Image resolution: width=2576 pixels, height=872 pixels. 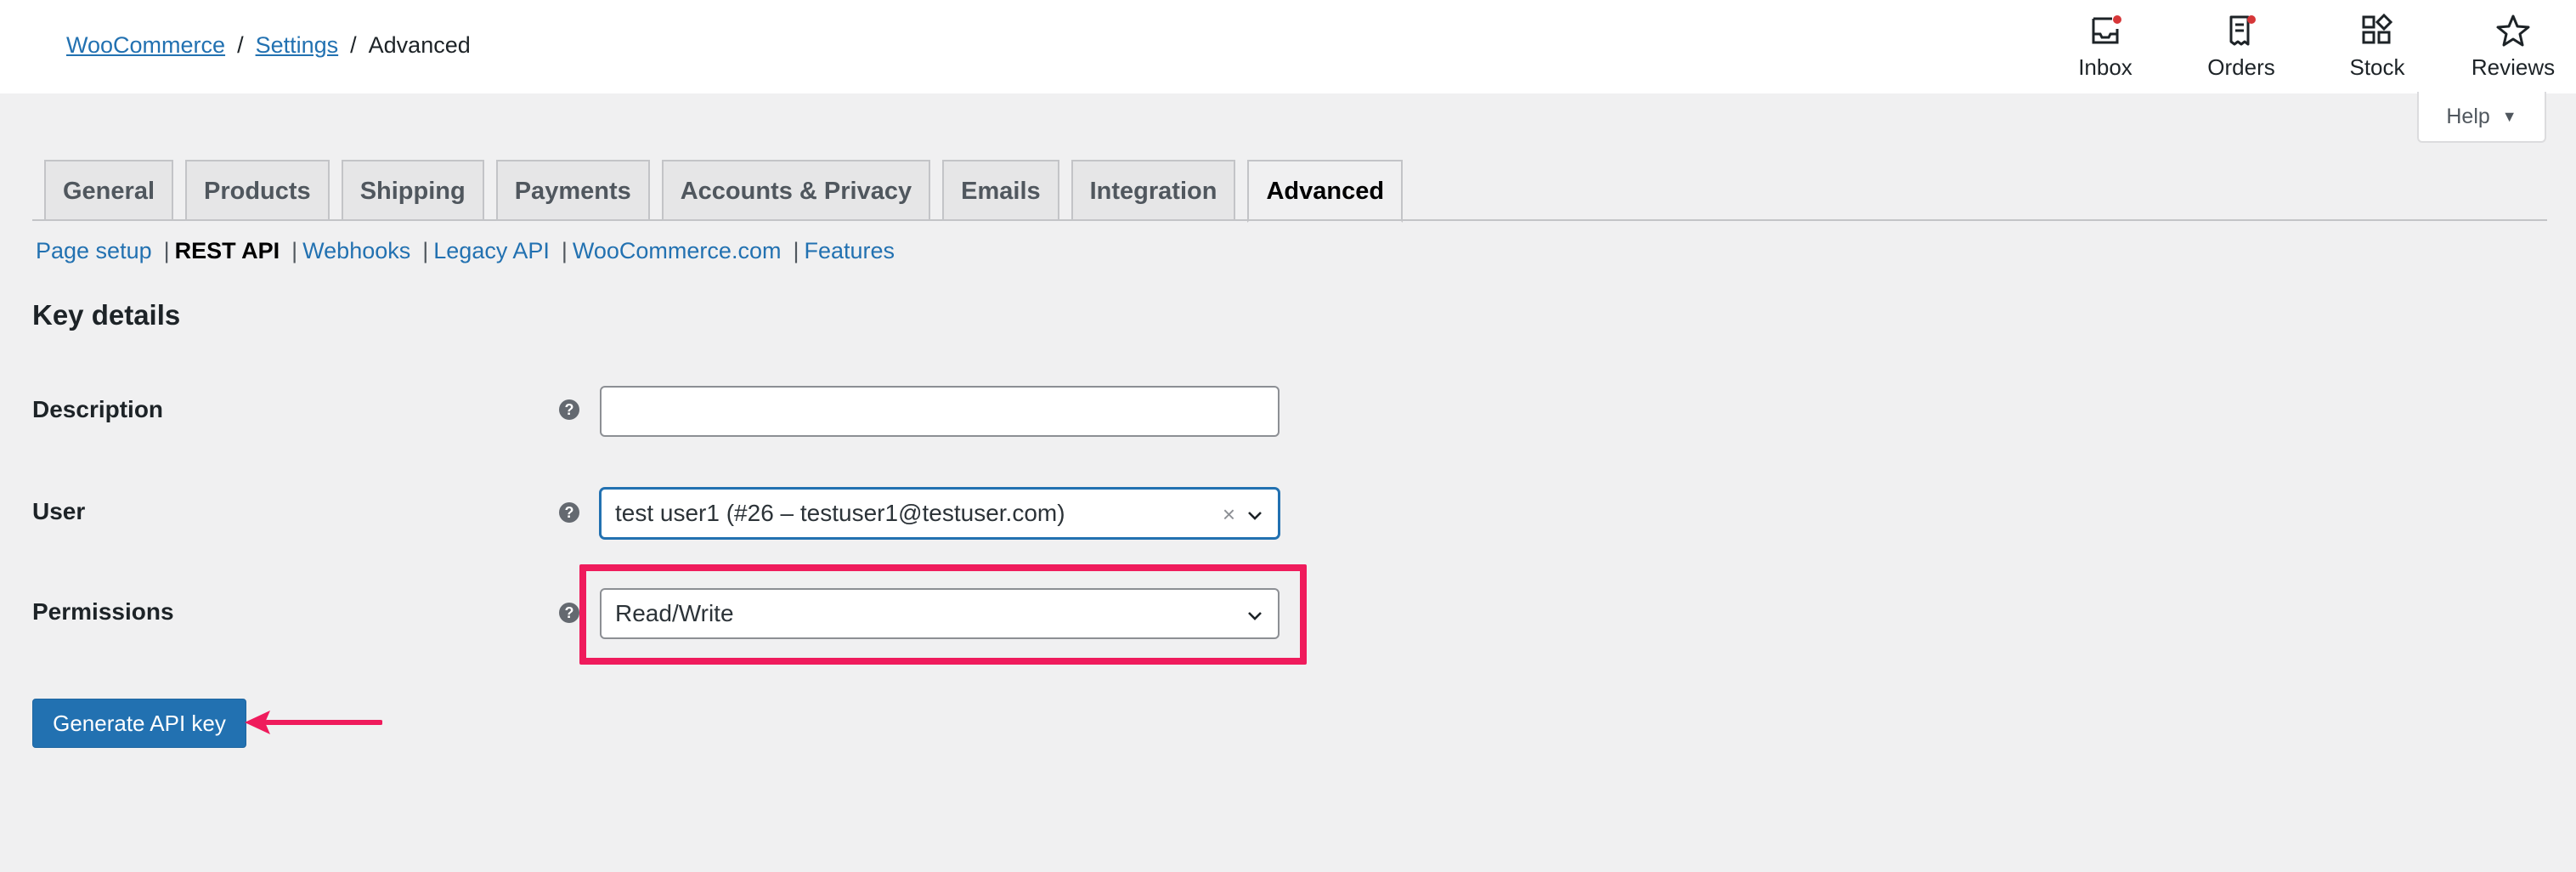 I want to click on tab-advanced: Advanced, so click(x=1325, y=191).